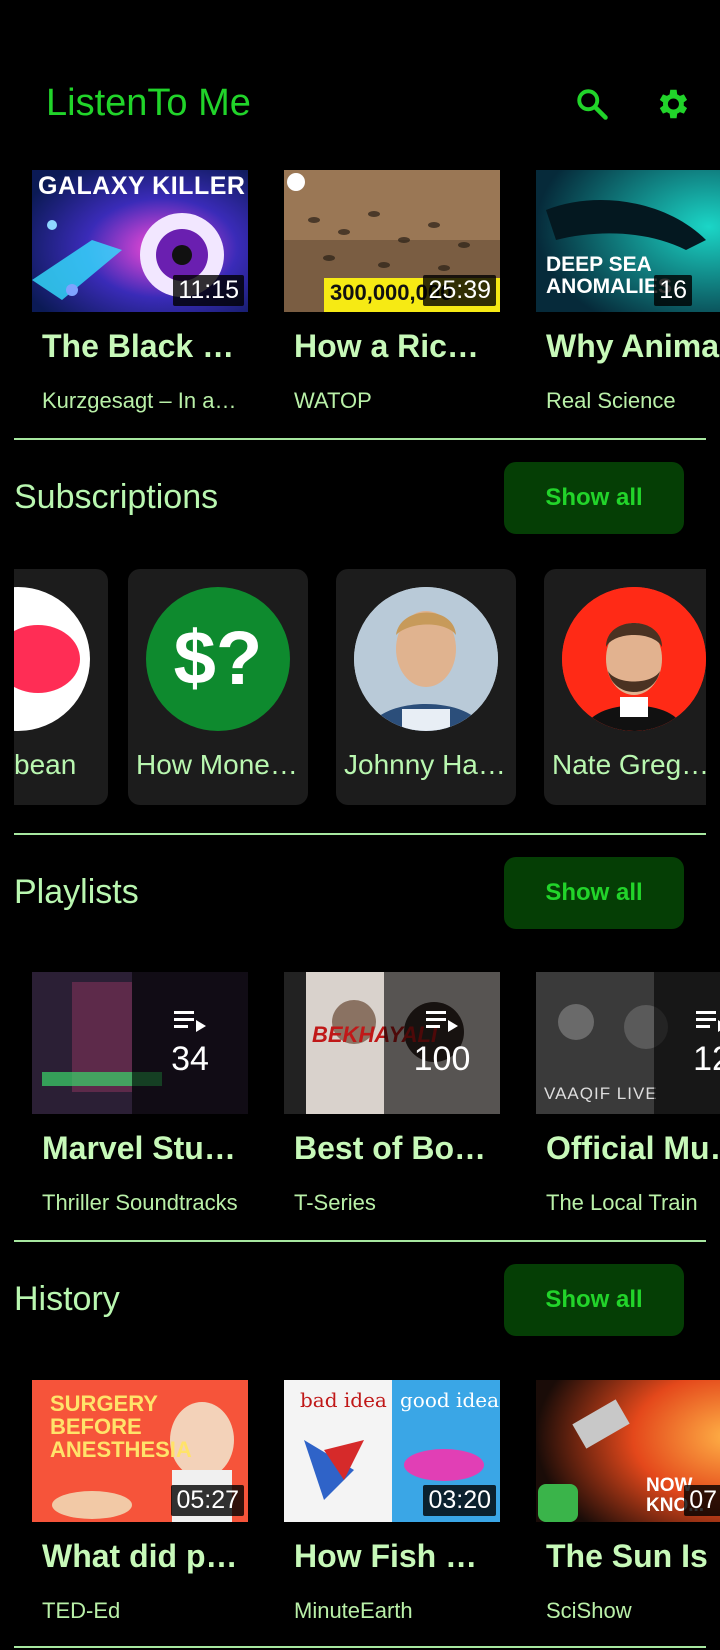 This screenshot has width=720, height=1650. Describe the element at coordinates (633, 346) in the screenshot. I see `video-title: Why Animals` at that location.